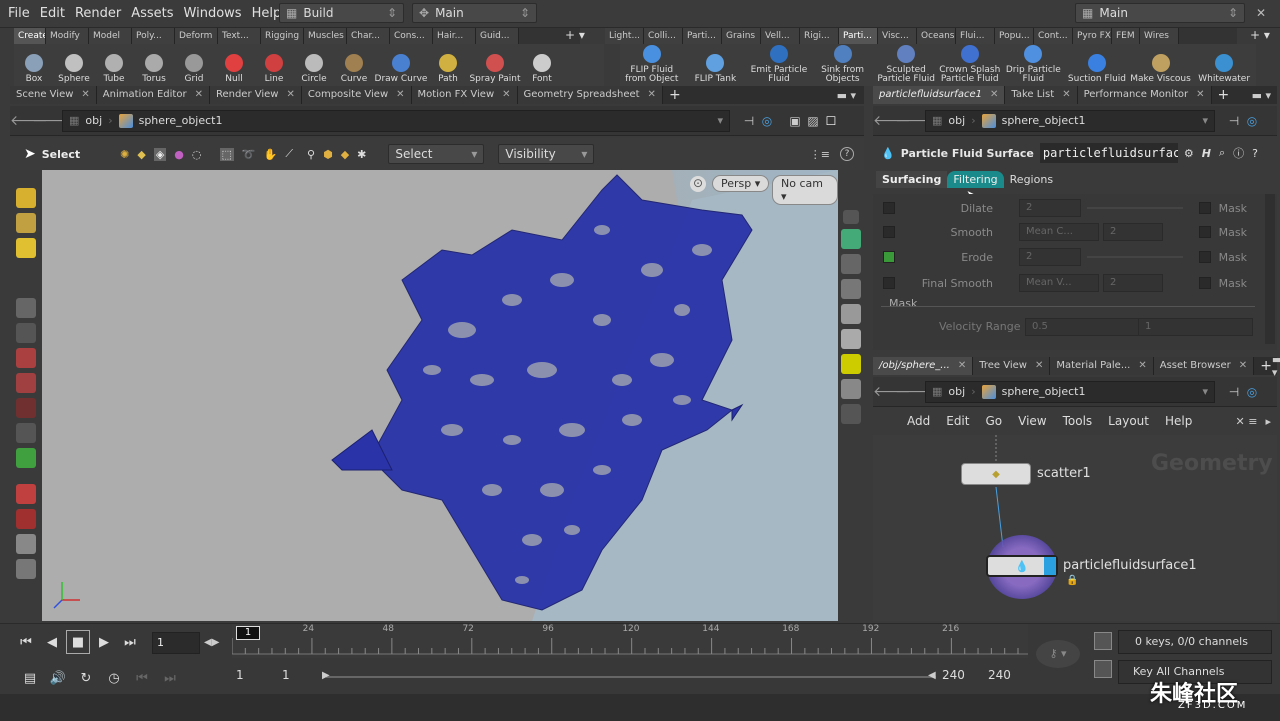  I want to click on lock-view-icon: ⊙, so click(698, 184).